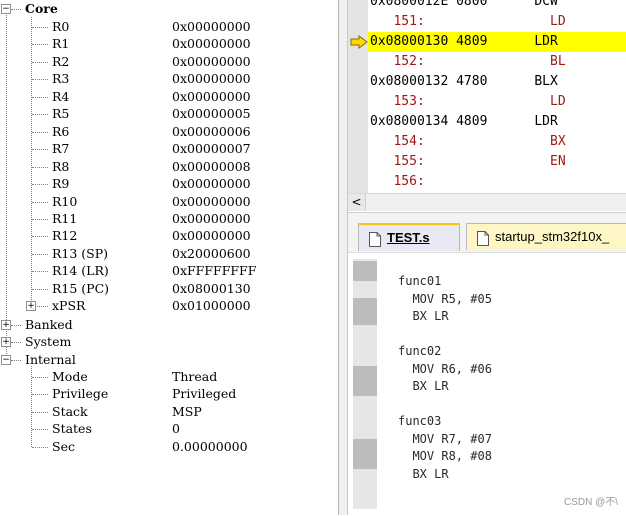  I want to click on register-row: Mode Thread, so click(168, 376).